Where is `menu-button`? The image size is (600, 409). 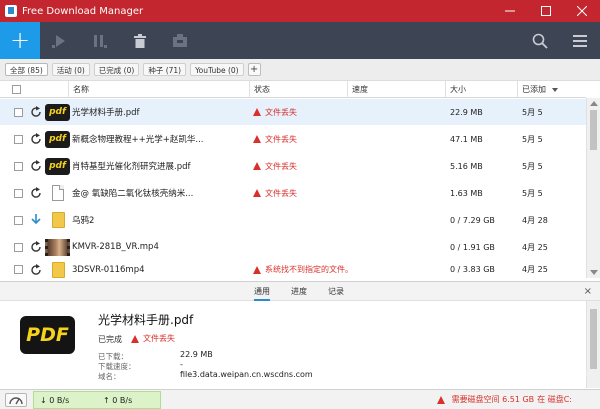 menu-button is located at coordinates (580, 40).